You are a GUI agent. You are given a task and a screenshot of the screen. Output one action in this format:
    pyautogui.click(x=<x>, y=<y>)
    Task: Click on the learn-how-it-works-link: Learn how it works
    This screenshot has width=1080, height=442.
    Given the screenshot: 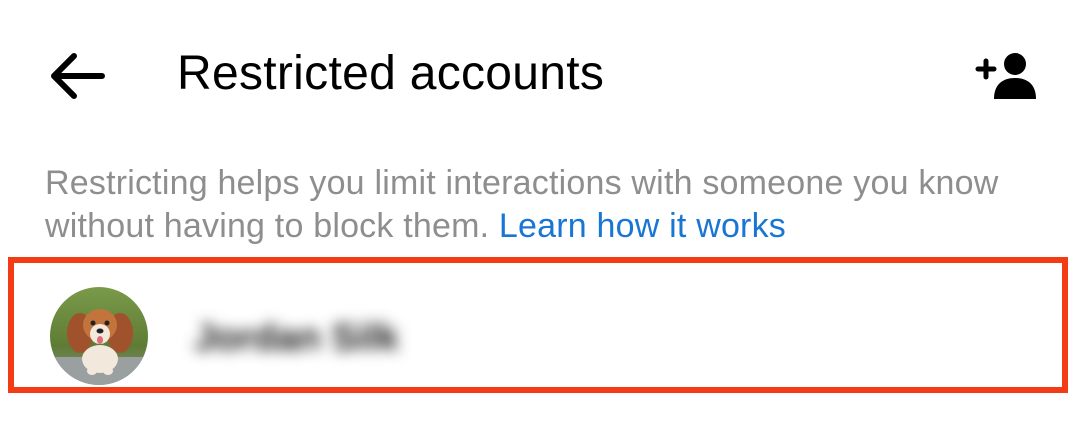 What is the action you would take?
    pyautogui.click(x=642, y=226)
    